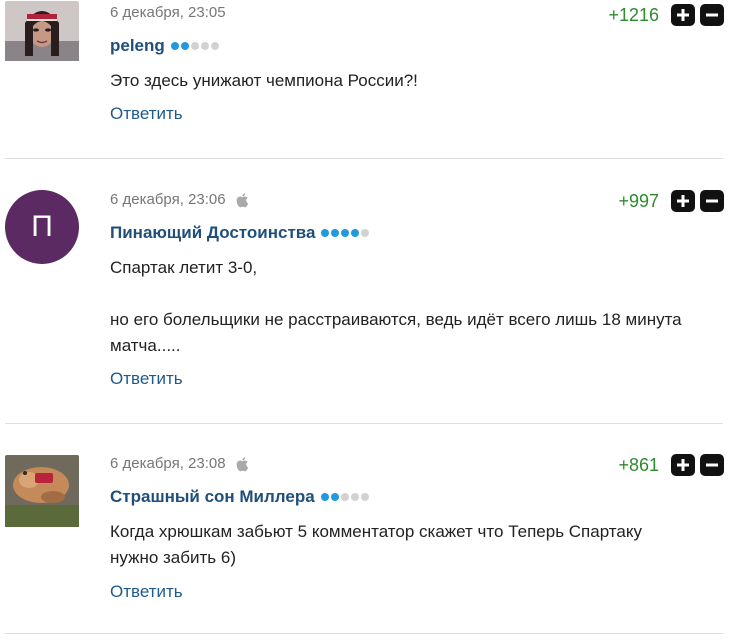 Image resolution: width=730 pixels, height=641 pixels. What do you see at coordinates (168, 463) in the screenshot?
I see `comment-date: 6 декабря, 23:08` at bounding box center [168, 463].